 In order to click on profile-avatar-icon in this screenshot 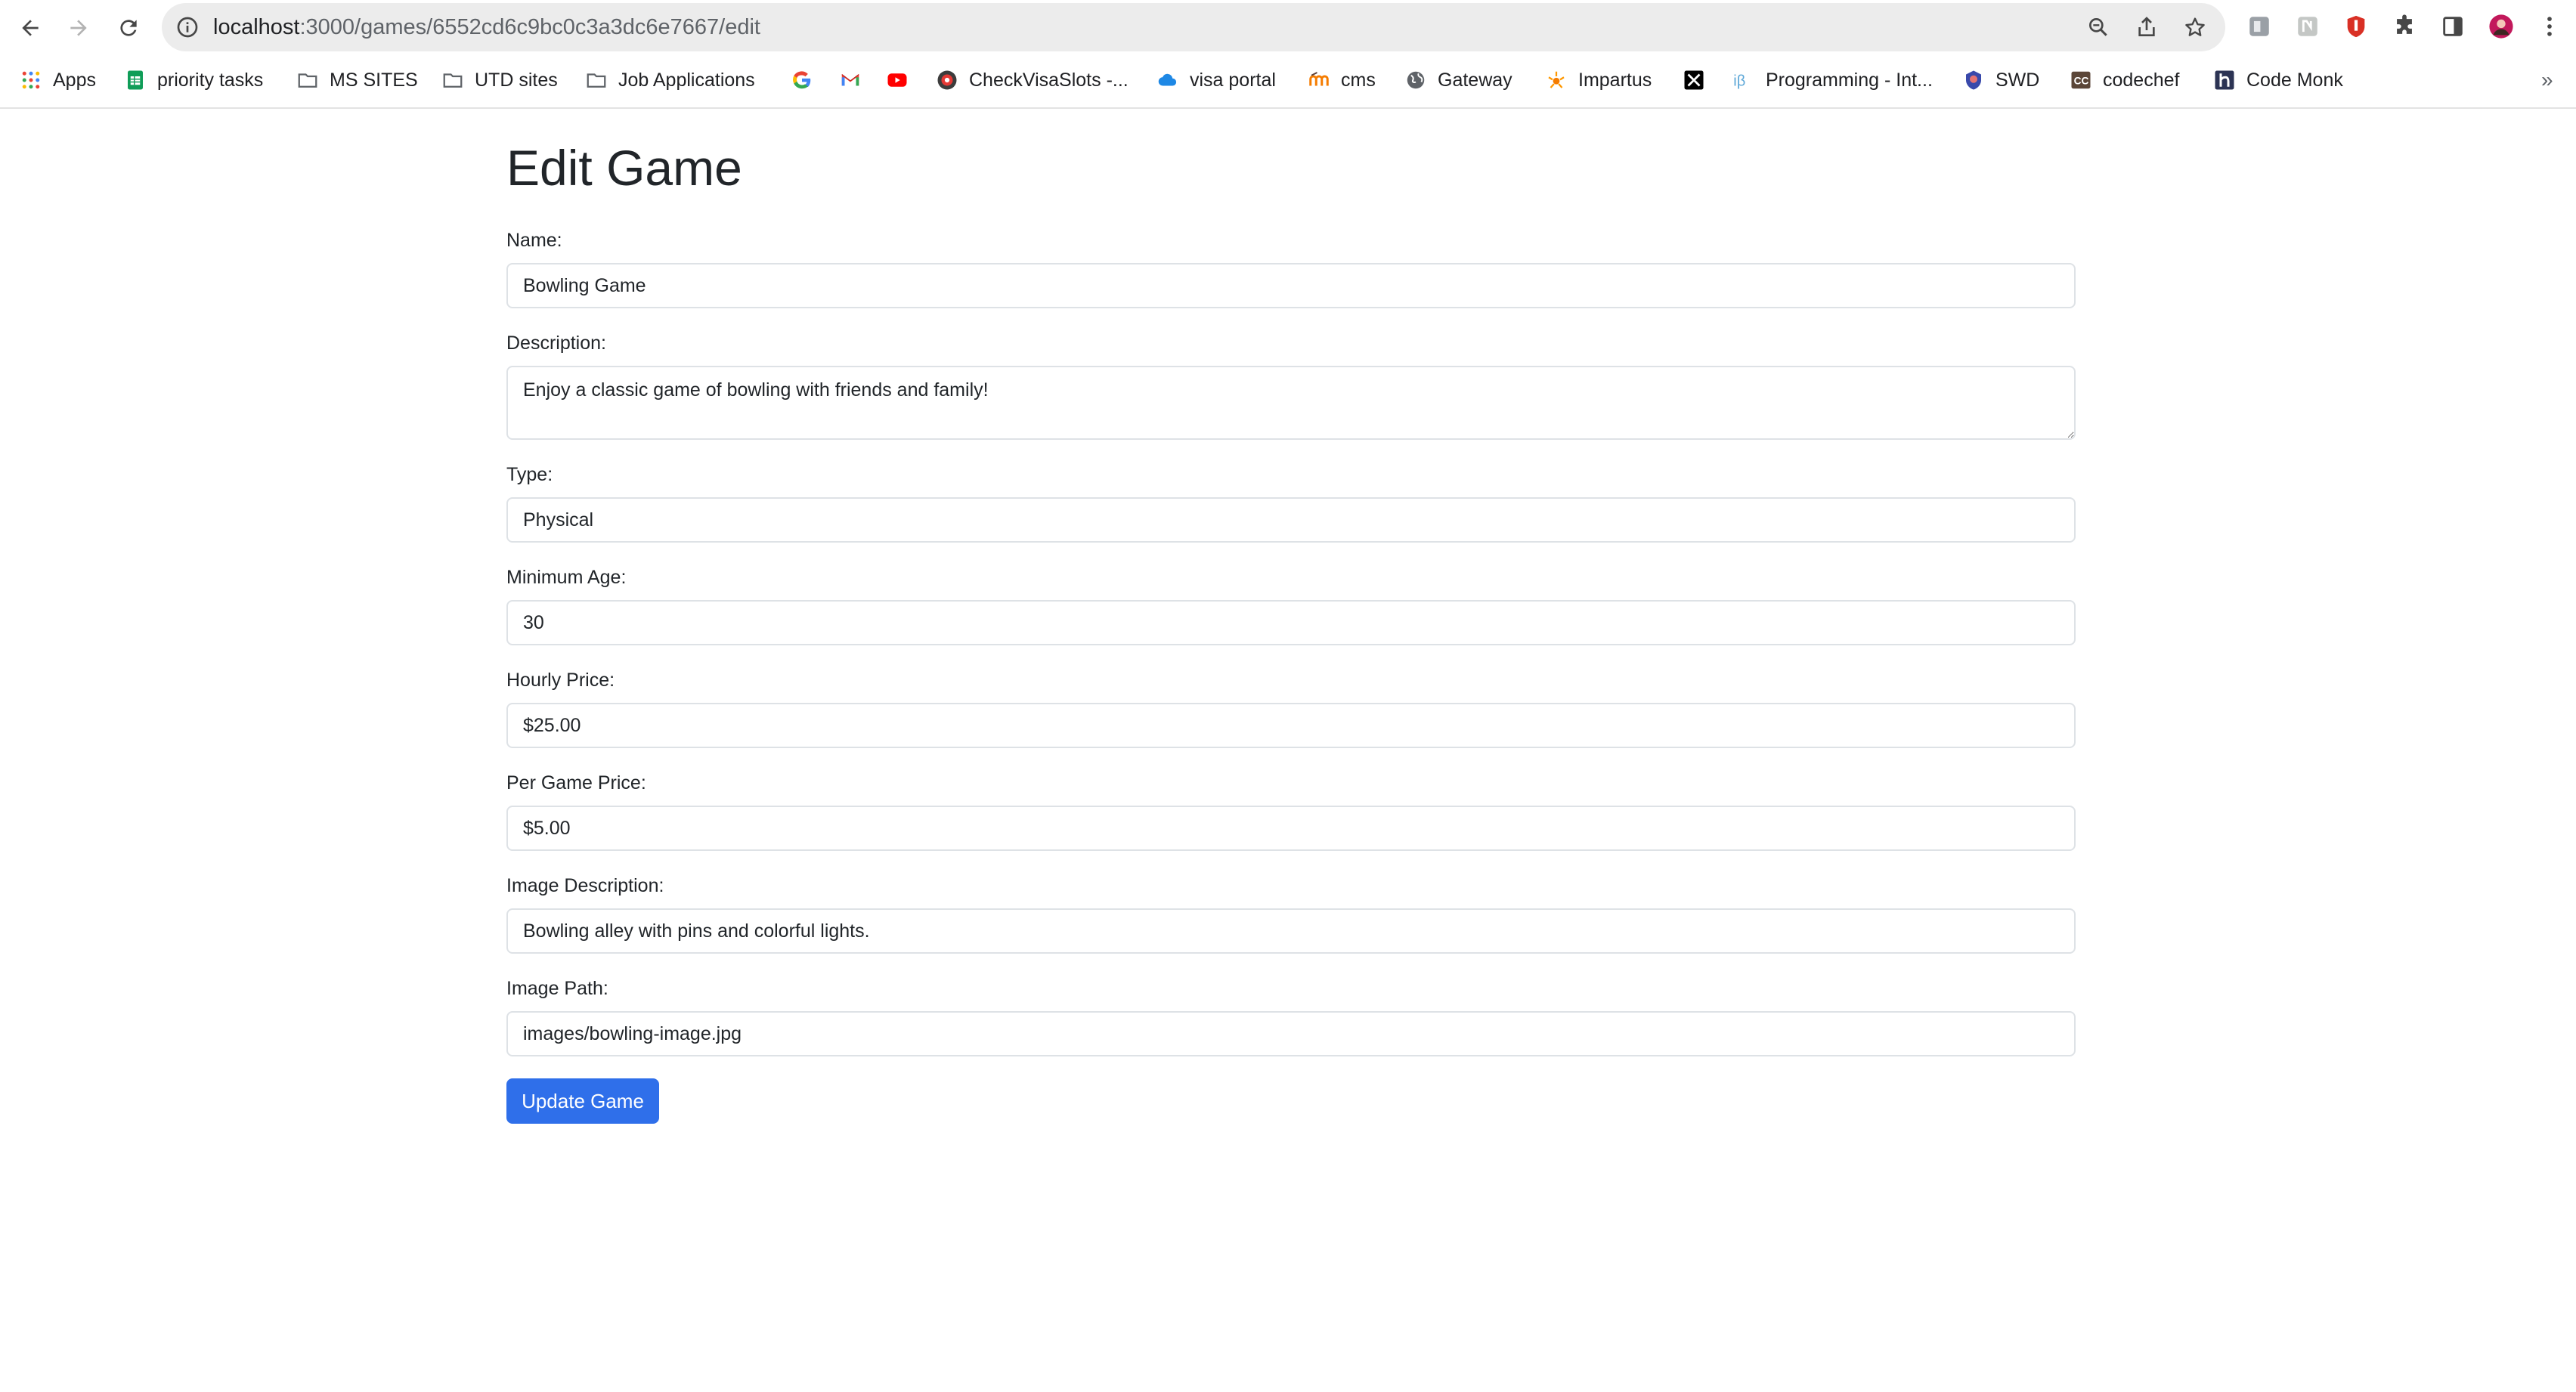, I will do `click(2501, 26)`.